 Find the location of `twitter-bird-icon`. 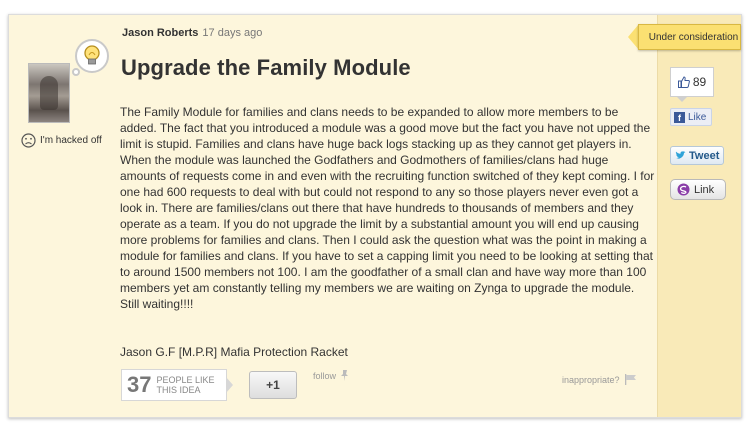

twitter-bird-icon is located at coordinates (680, 155).